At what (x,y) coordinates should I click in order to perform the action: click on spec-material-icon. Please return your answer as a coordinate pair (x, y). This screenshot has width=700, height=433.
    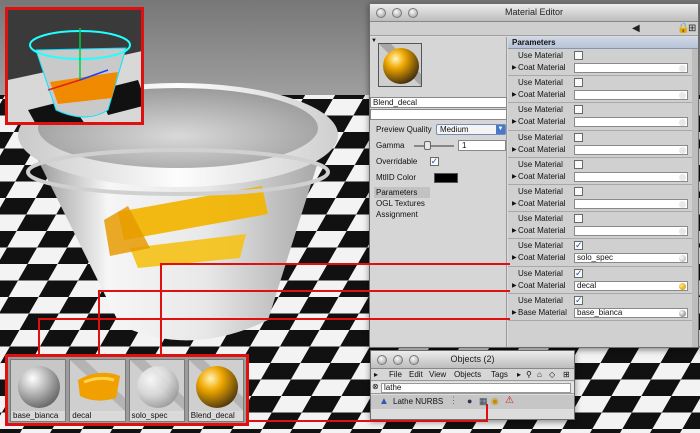
    Looking at the image, I should click on (682, 259).